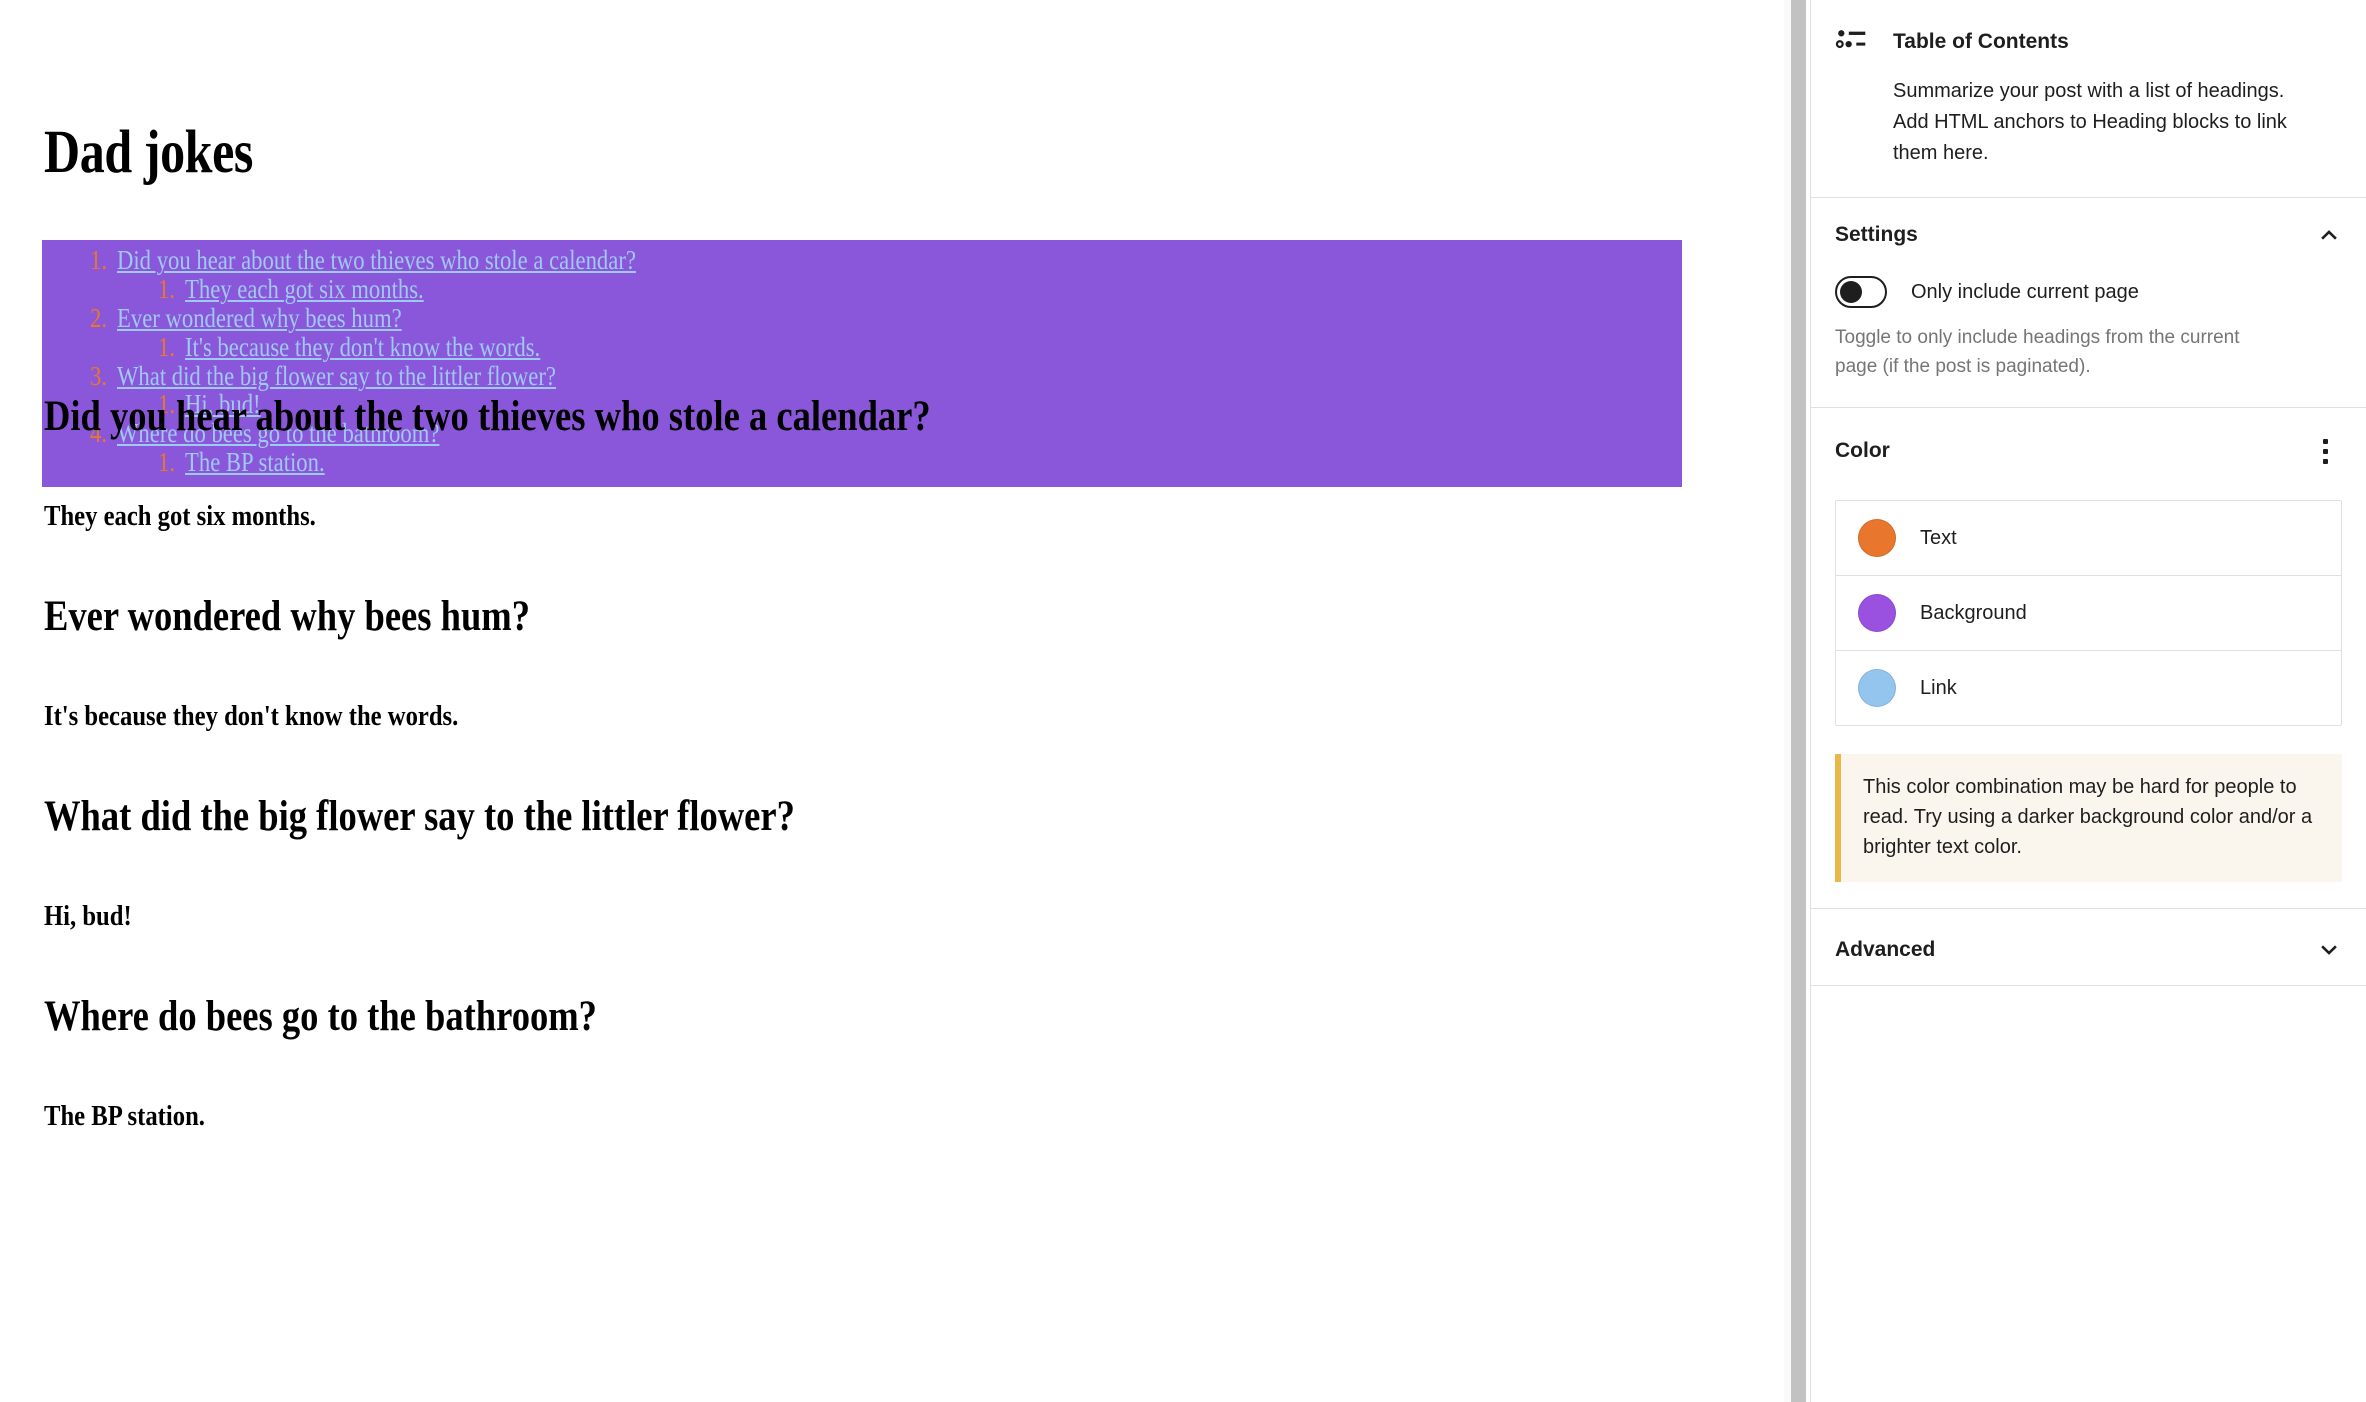  What do you see at coordinates (2329, 235) in the screenshot?
I see `chevron-up-icon` at bounding box center [2329, 235].